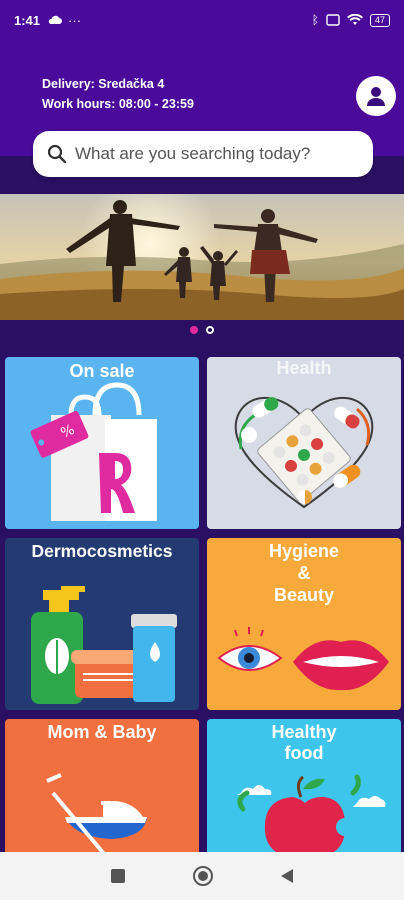 The height and width of the screenshot is (900, 404). I want to click on status-bar: 1:41 ··· ᛒ 47, so click(202, 20).